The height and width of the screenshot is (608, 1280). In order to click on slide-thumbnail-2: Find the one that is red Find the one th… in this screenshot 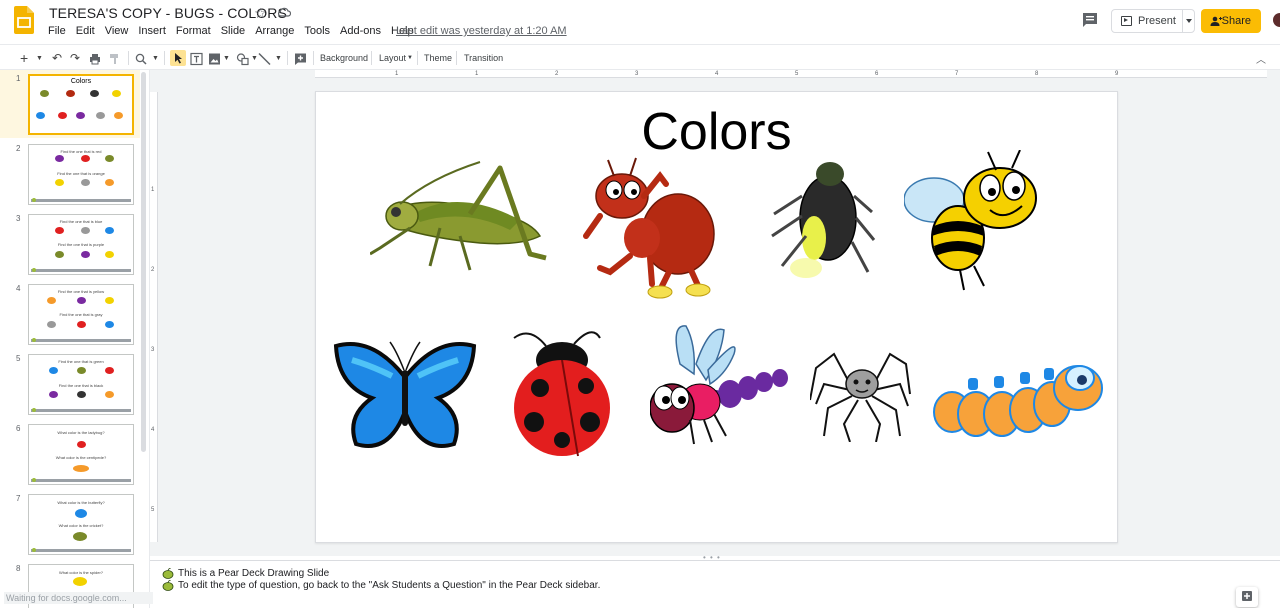, I will do `click(81, 174)`.